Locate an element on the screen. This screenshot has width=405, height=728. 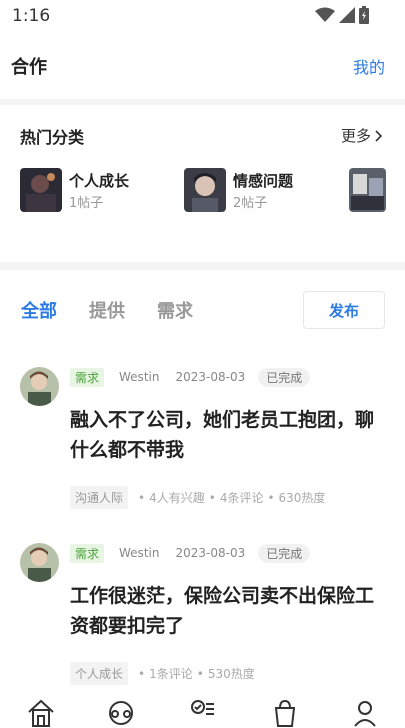
more-link: 更多 is located at coordinates (362, 135).